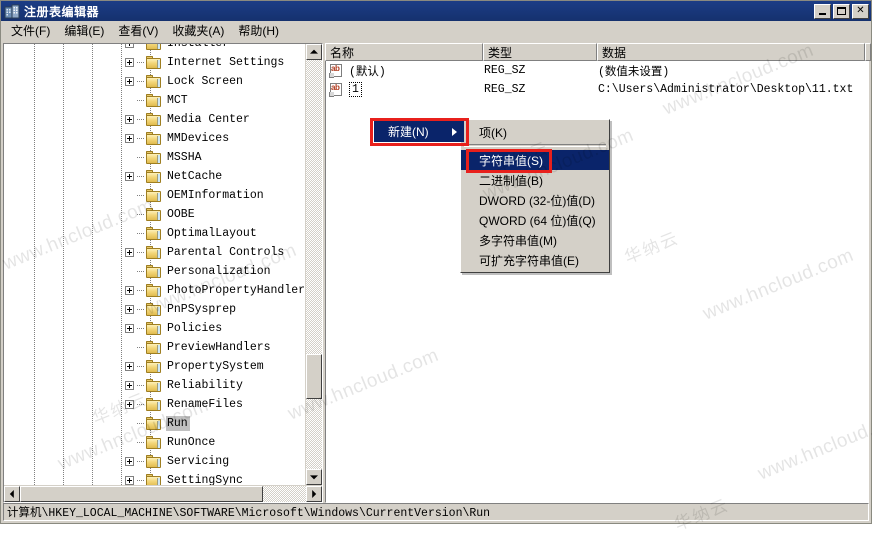  Describe the element at coordinates (142, 494) in the screenshot. I see `tree-hscroll-thumb` at that location.